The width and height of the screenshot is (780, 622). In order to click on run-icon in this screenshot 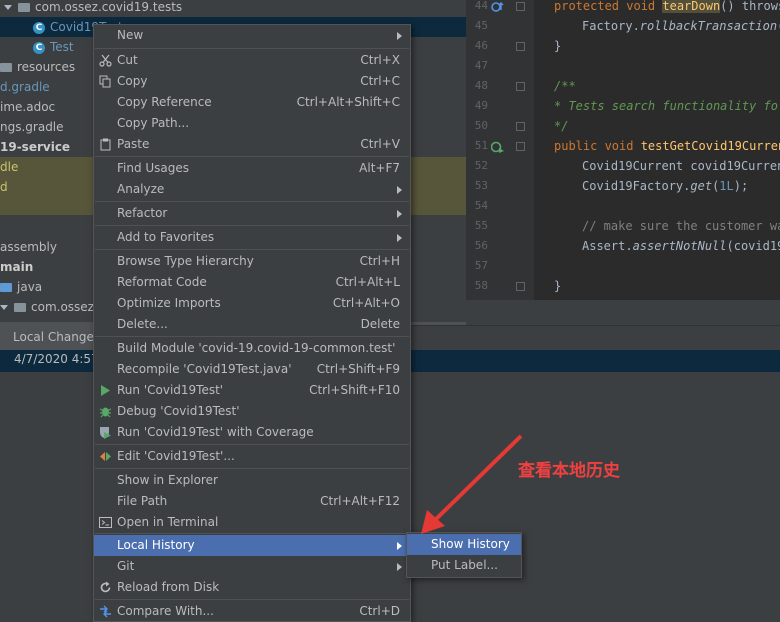, I will do `click(105, 390)`.